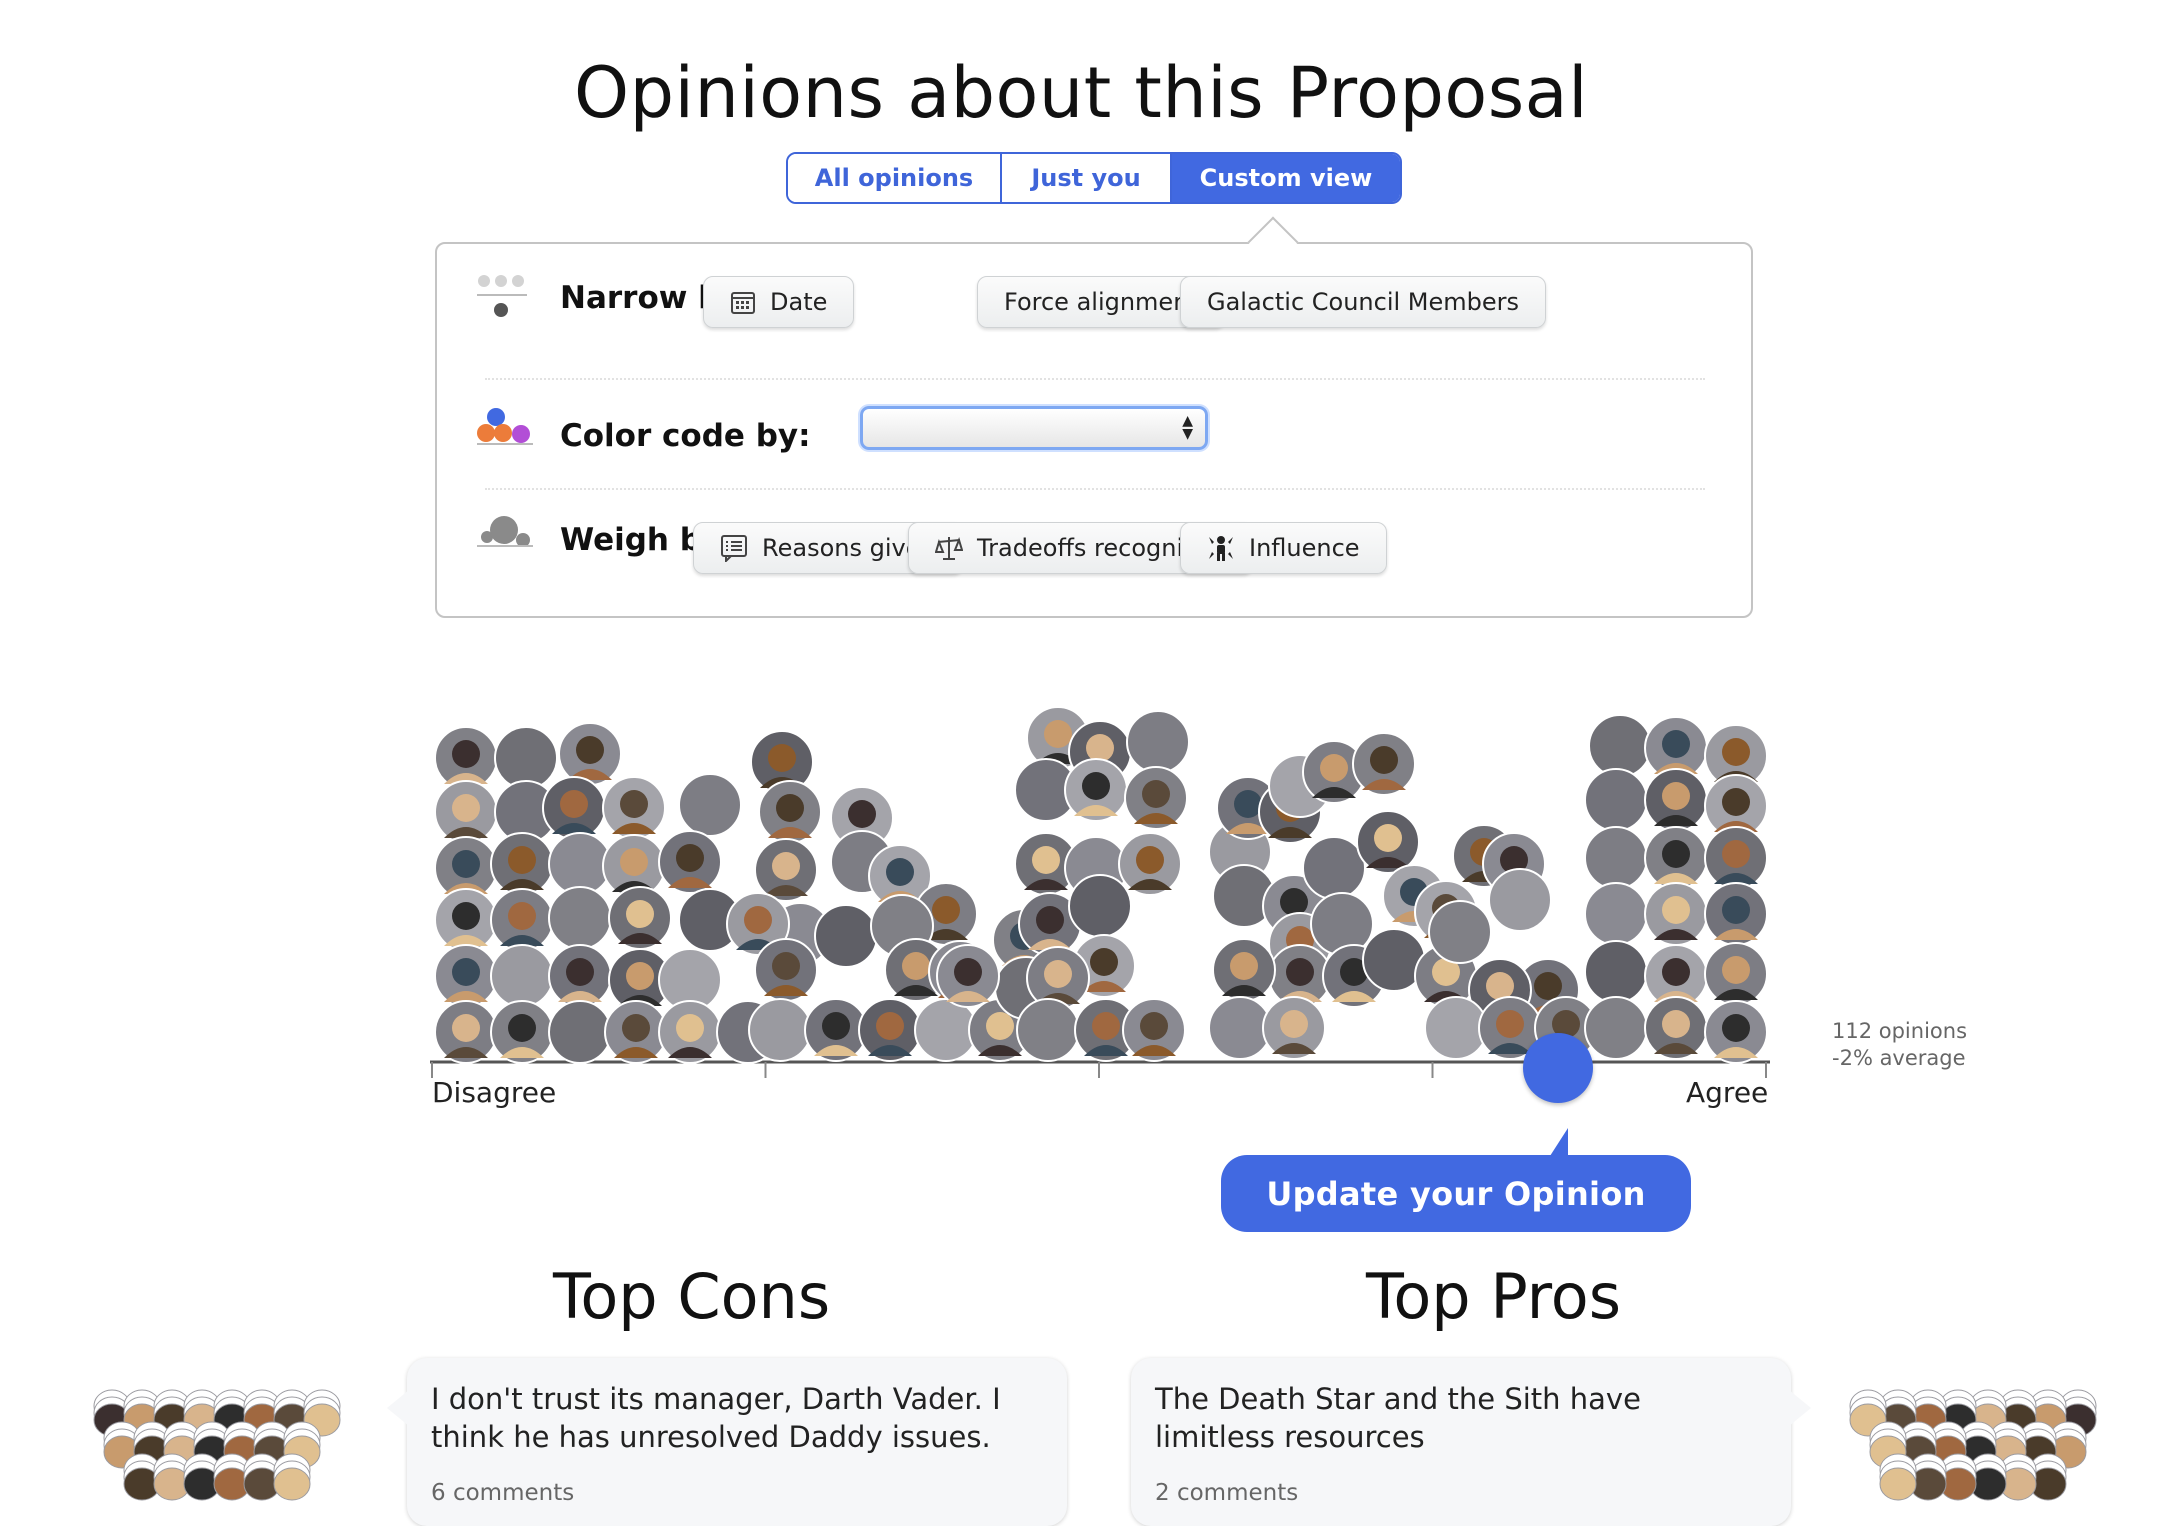 The height and width of the screenshot is (1526, 2162). I want to click on select-arrows-icon: ▲ ▼, so click(1187, 427).